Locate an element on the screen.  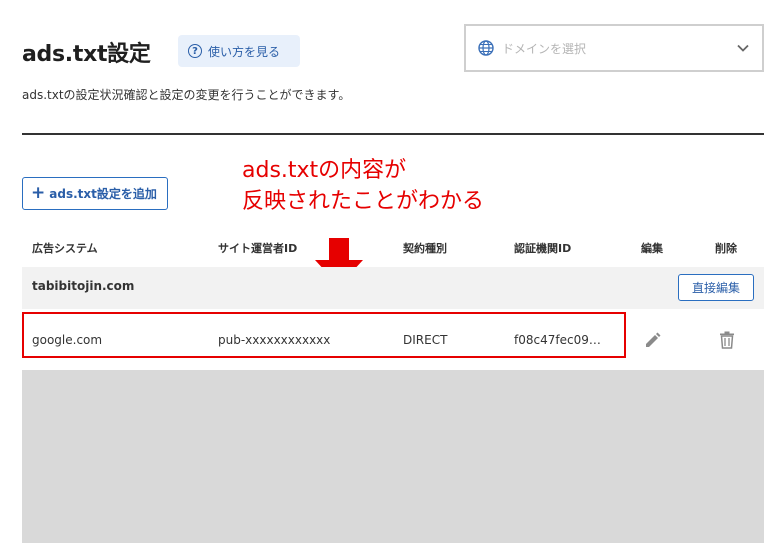
annotation-text: ads.txtの内容が 反映されたことがわかる is located at coordinates (363, 186).